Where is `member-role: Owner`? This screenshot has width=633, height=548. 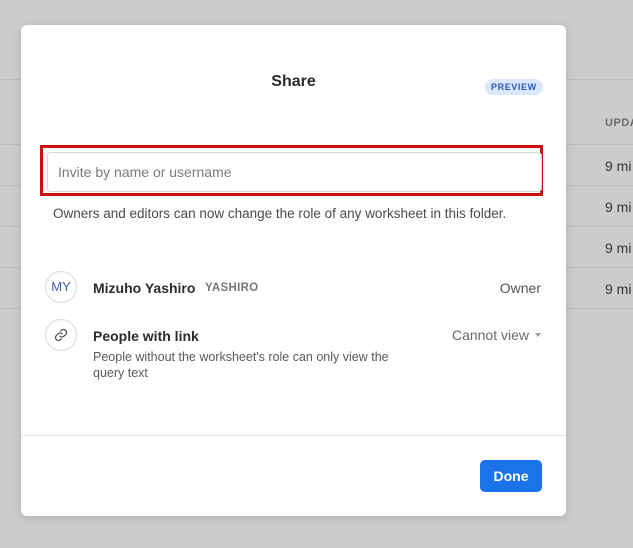
member-role: Owner is located at coordinates (520, 288).